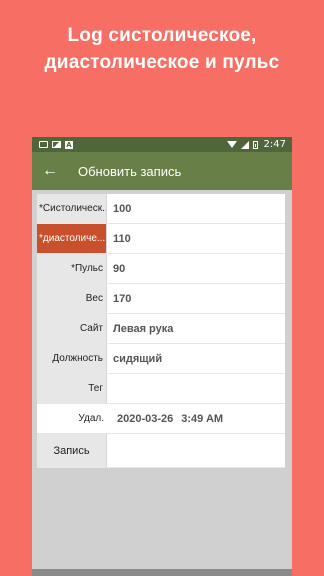 The width and height of the screenshot is (324, 576). What do you see at coordinates (72, 388) in the screenshot?
I see `tag-label: Тег` at bounding box center [72, 388].